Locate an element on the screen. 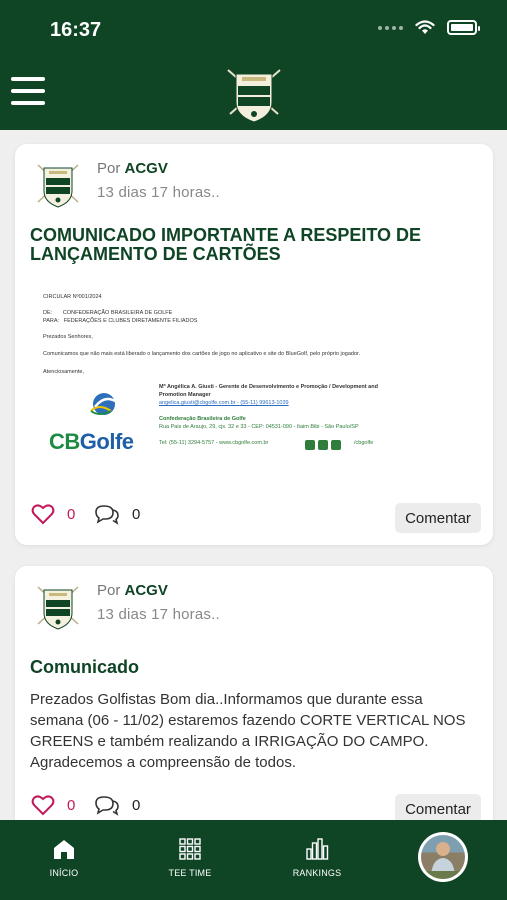 This screenshot has height=900, width=507. nav-home: INÍCIO is located at coordinates (64, 857).